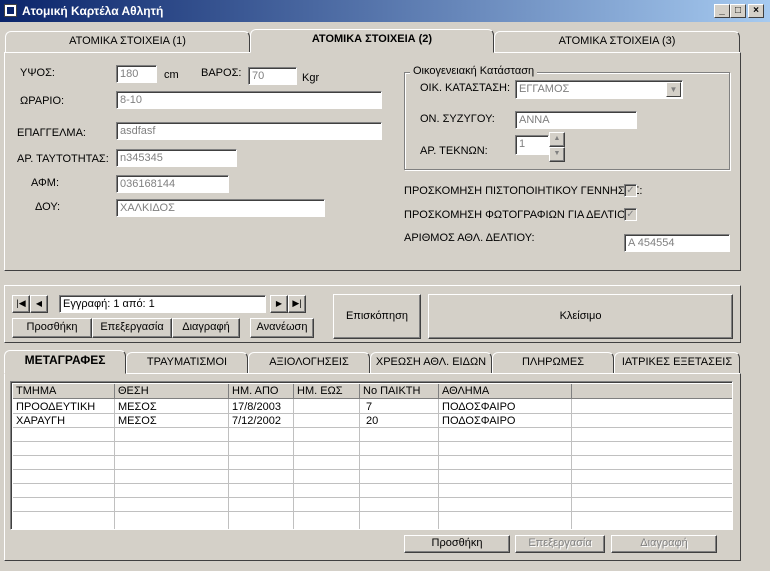  I want to click on nav-add-button: Προσθήκη, so click(52, 328).